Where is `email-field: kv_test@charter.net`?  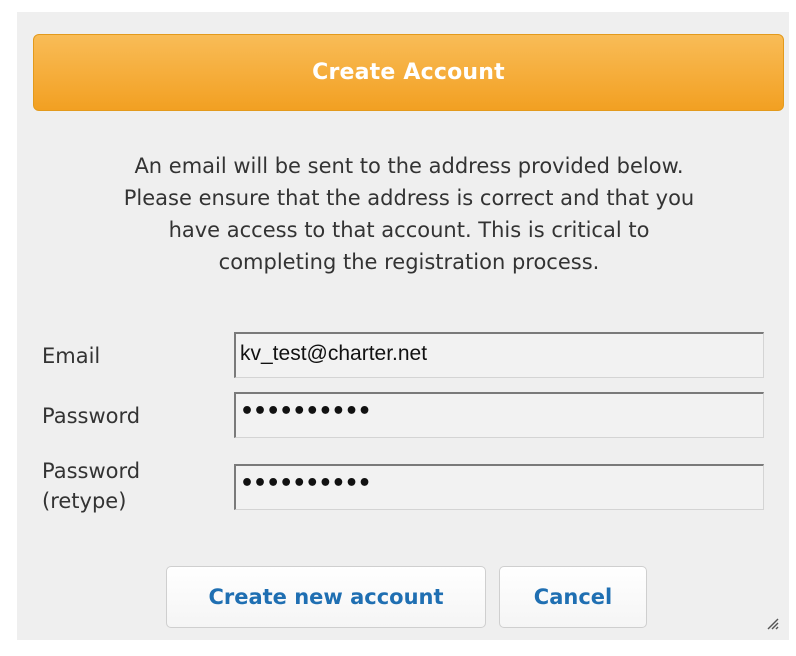
email-field: kv_test@charter.net is located at coordinates (499, 355).